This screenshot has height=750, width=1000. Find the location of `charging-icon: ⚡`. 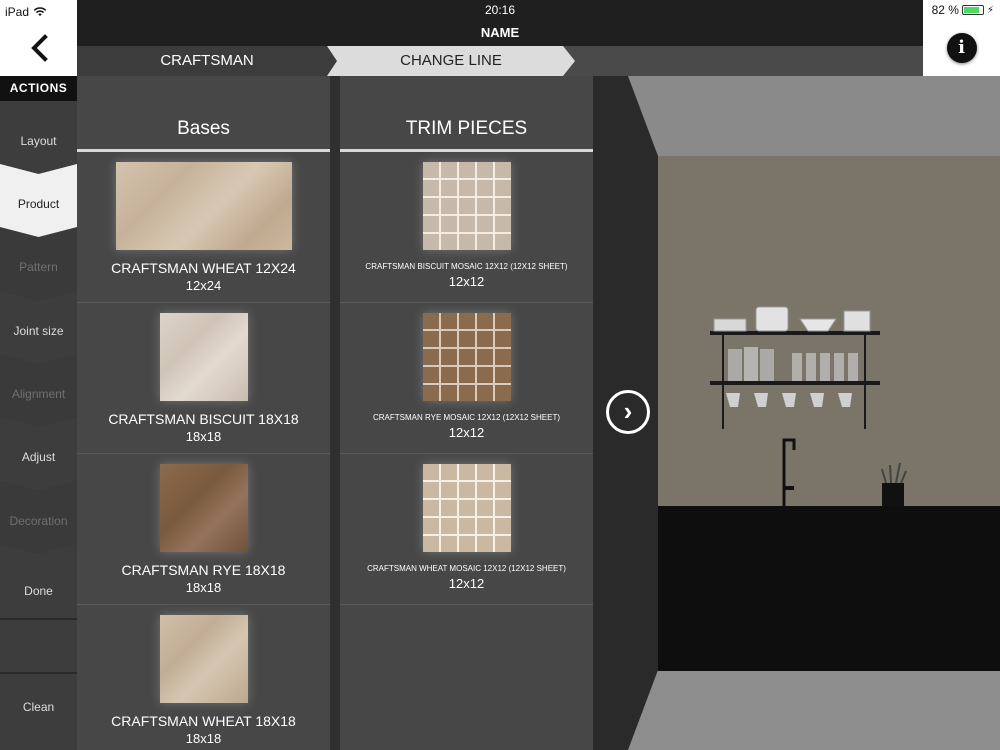

charging-icon: ⚡ is located at coordinates (990, 10).